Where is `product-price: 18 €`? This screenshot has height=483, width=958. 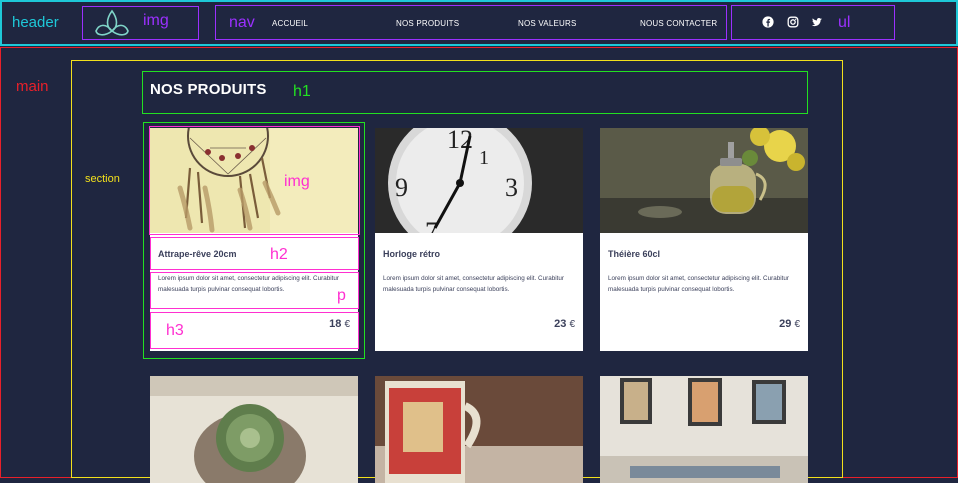 product-price: 18 € is located at coordinates (339, 324).